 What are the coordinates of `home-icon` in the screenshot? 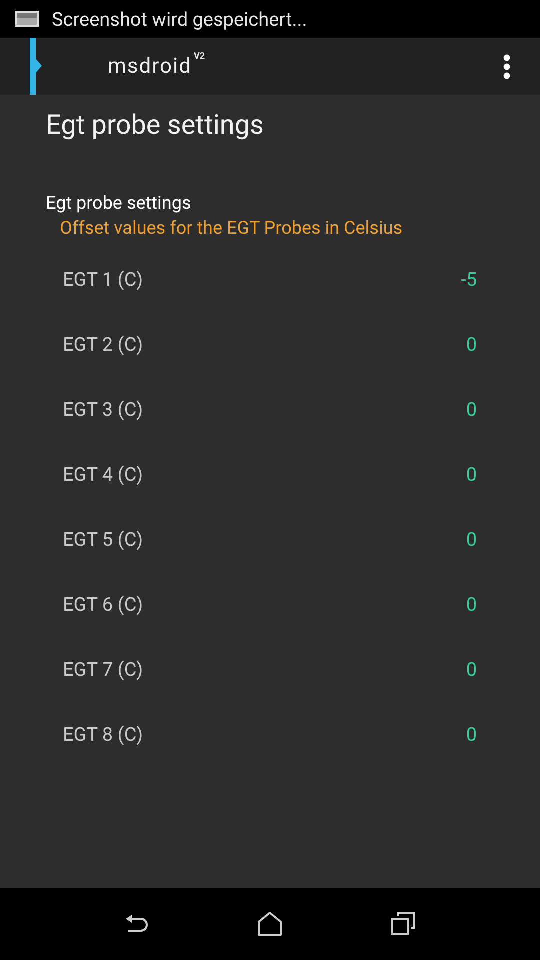 It's located at (270, 924).